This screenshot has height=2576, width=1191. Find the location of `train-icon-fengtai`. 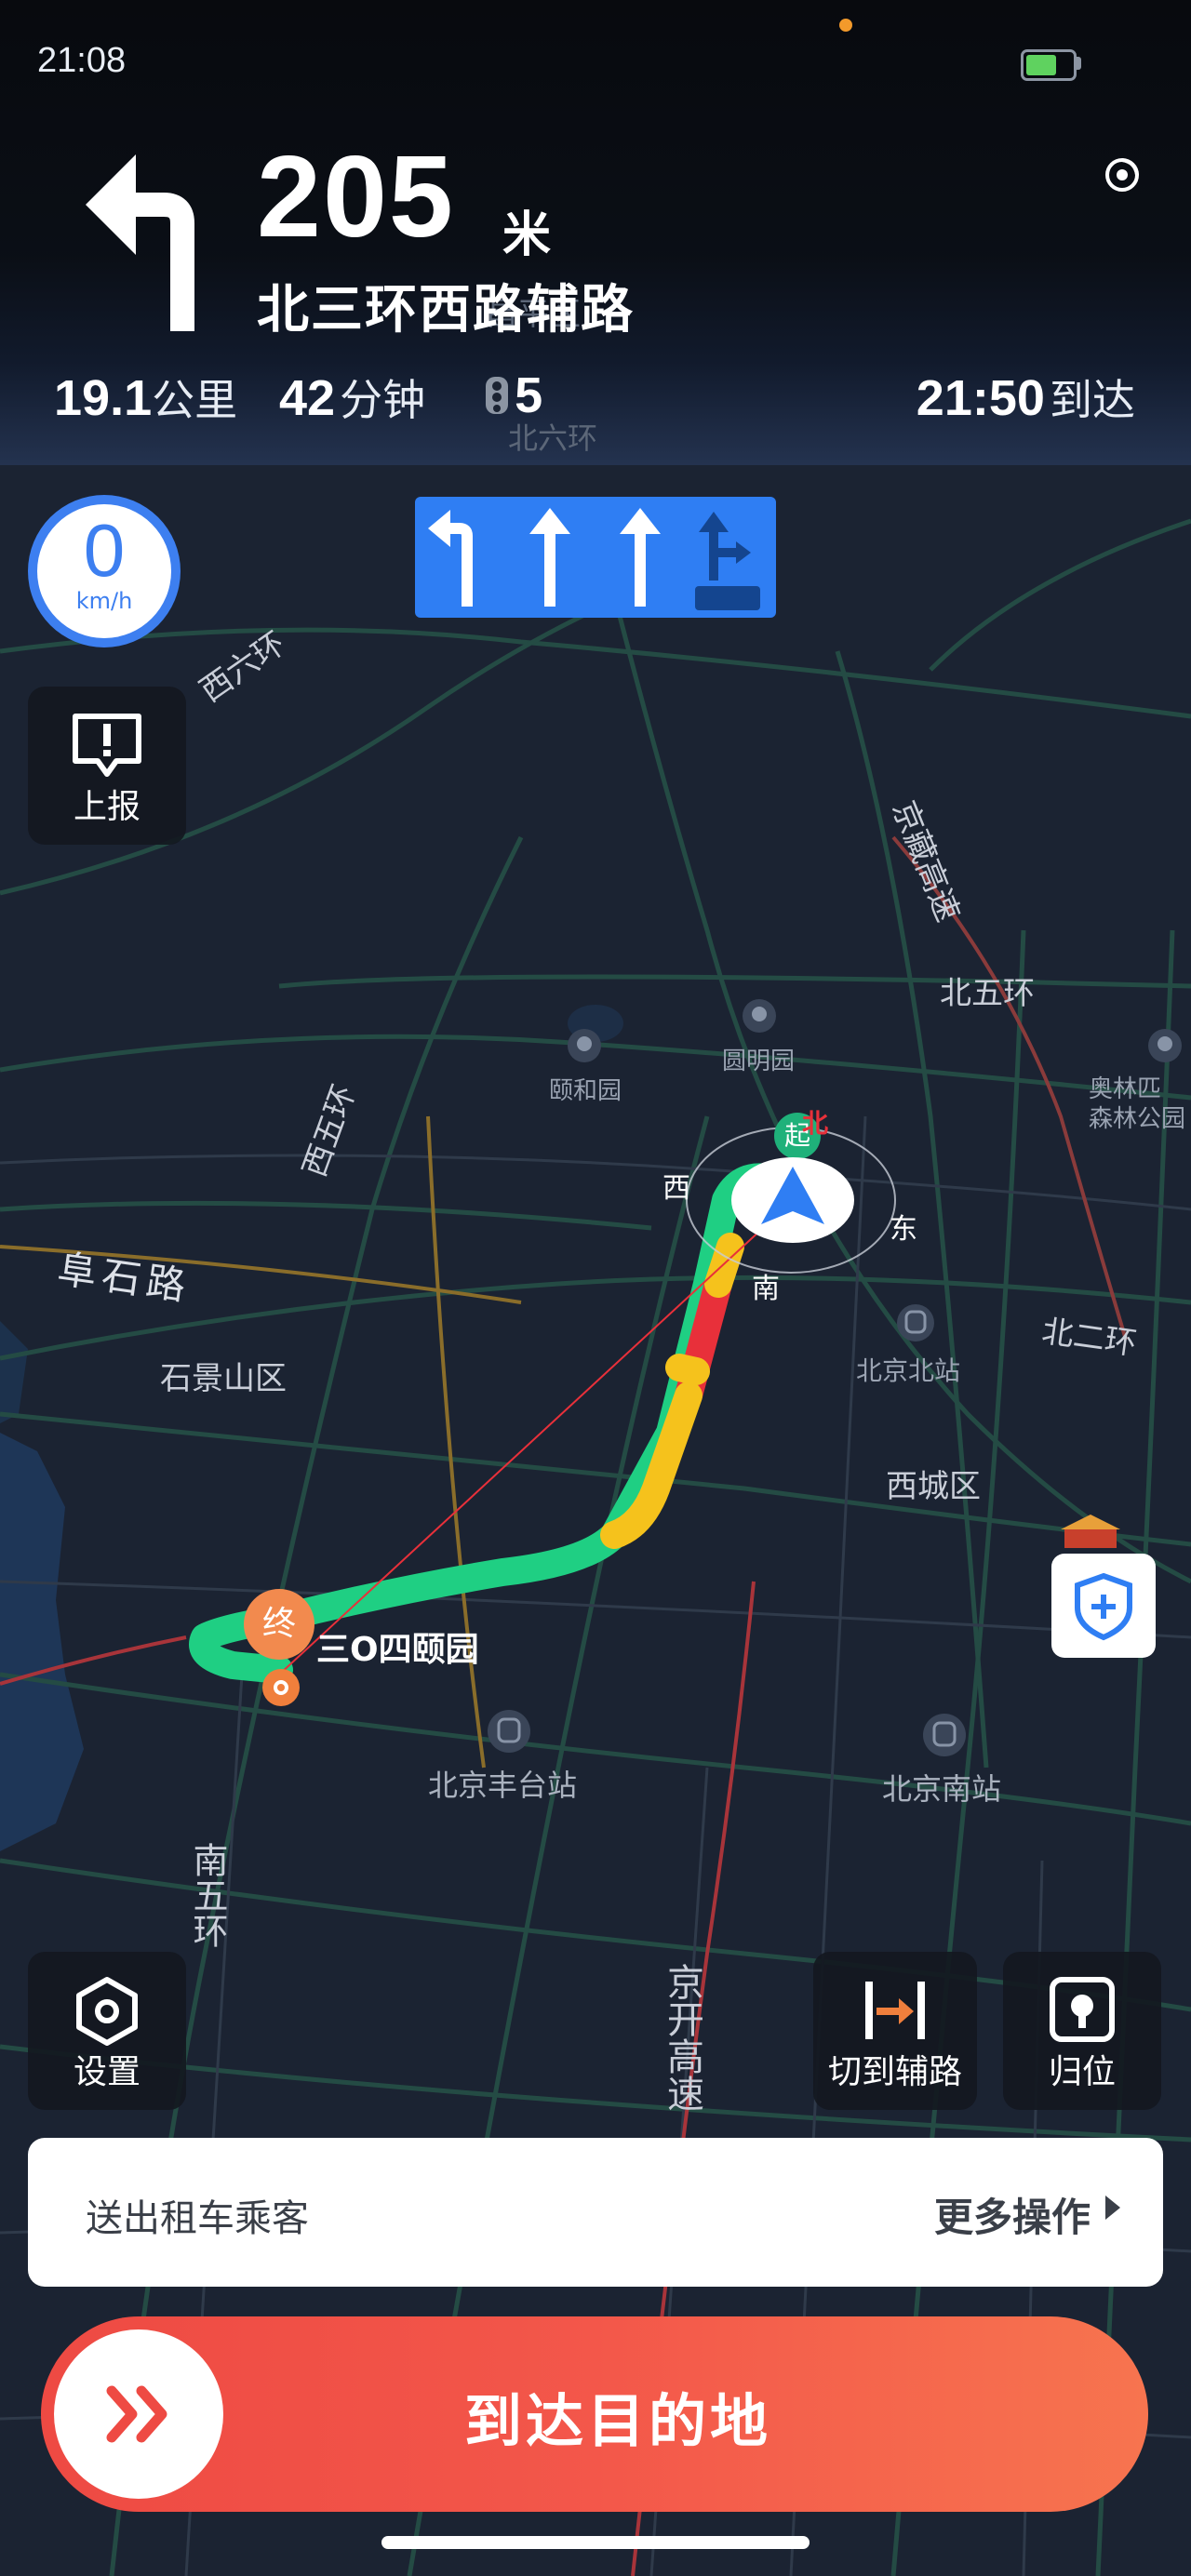

train-icon-fengtai is located at coordinates (509, 1731).